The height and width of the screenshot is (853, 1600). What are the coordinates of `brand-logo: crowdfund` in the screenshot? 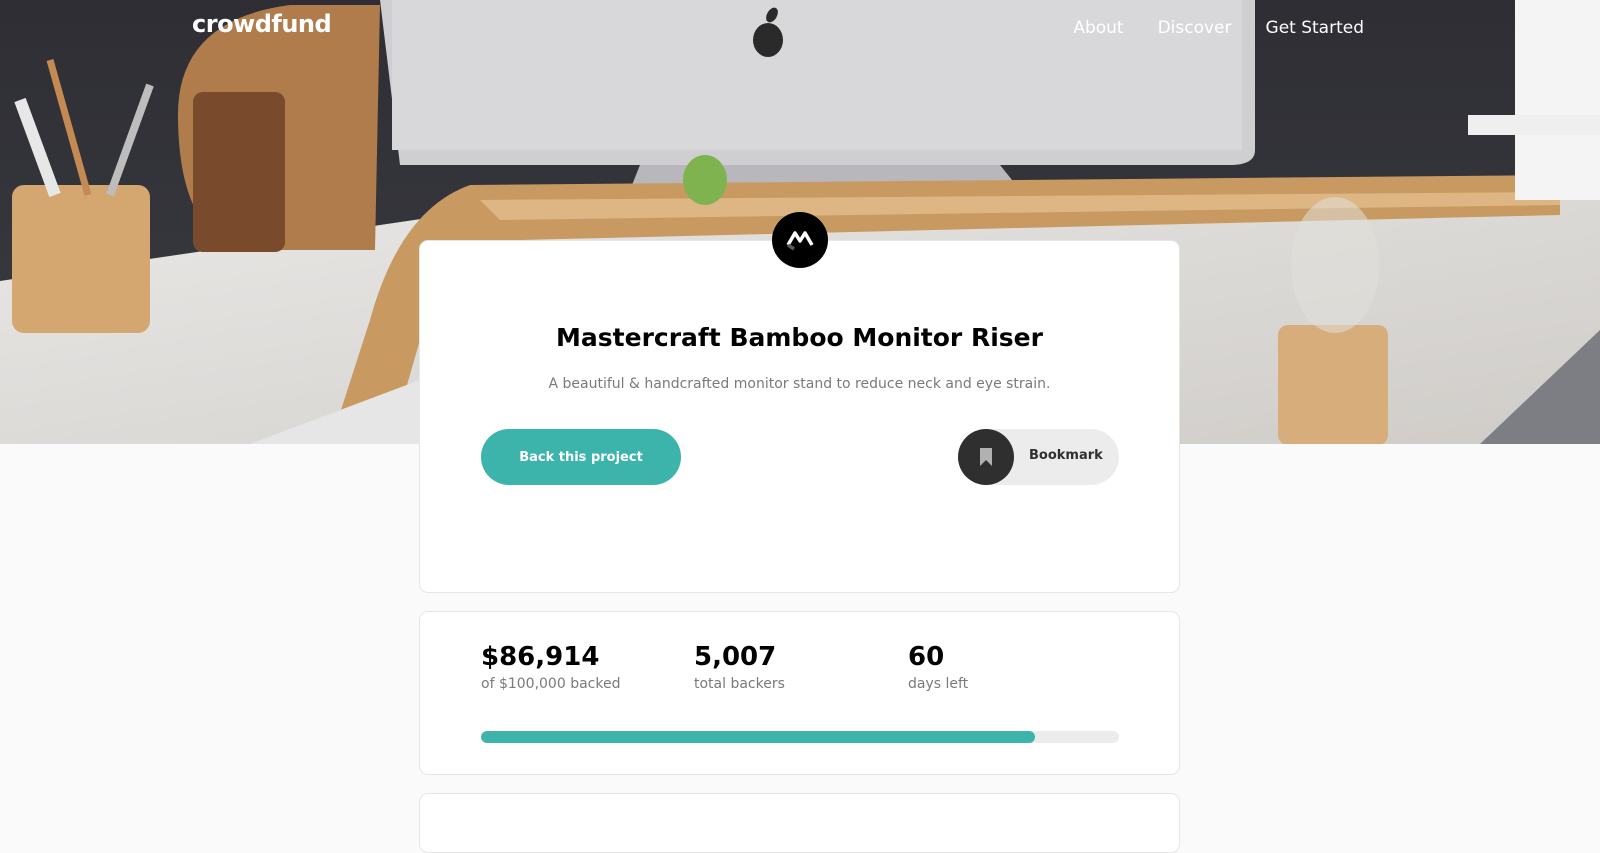 It's located at (262, 24).